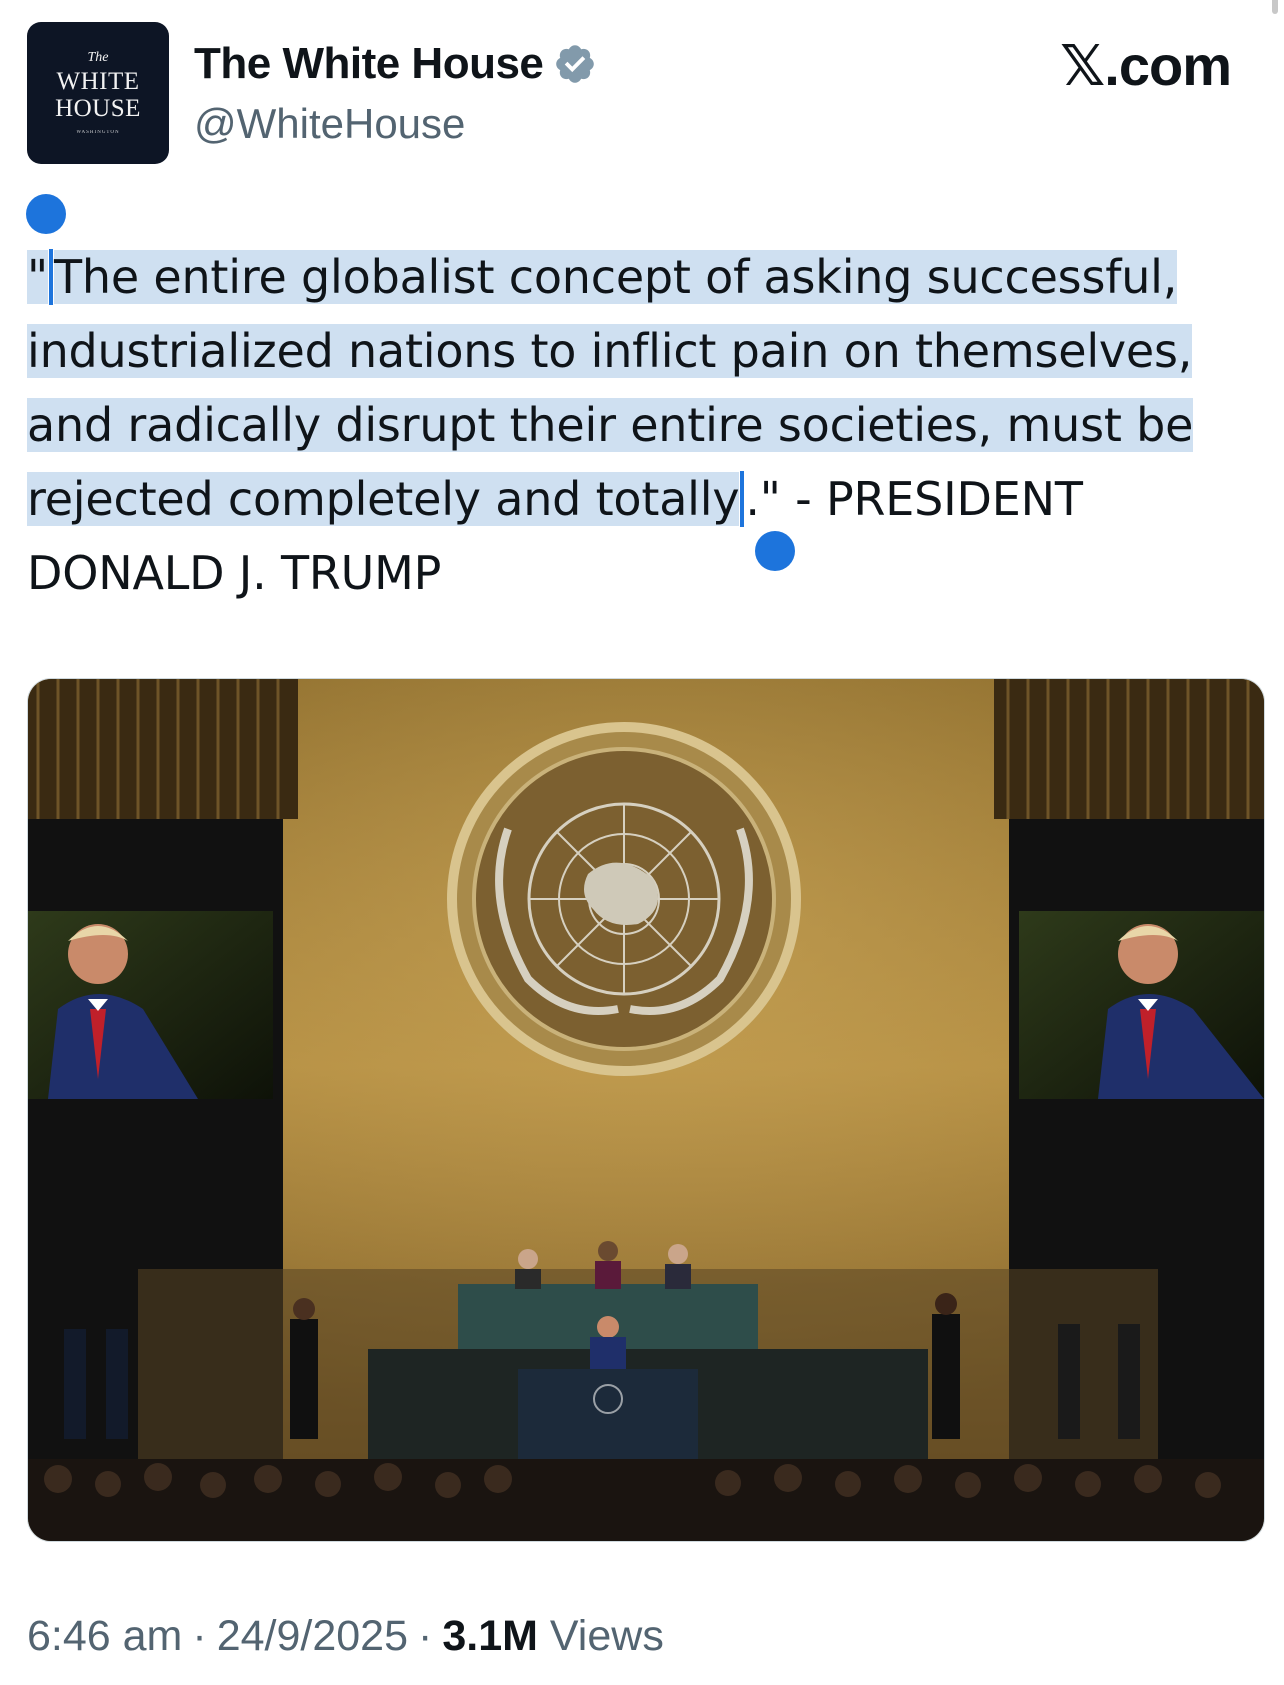 This screenshot has width=1284, height=1685. Describe the element at coordinates (775, 551) in the screenshot. I see `selection-end-handle` at that location.